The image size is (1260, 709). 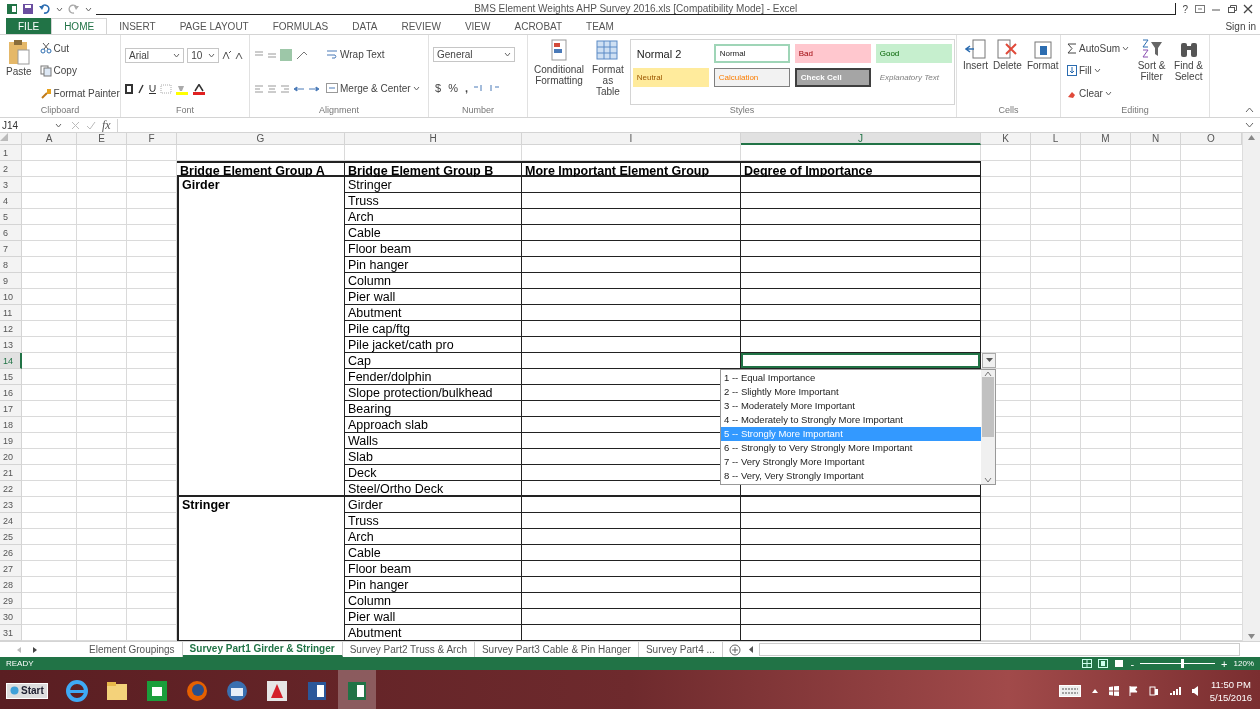 I want to click on group-label: Styles, so click(x=742, y=111).